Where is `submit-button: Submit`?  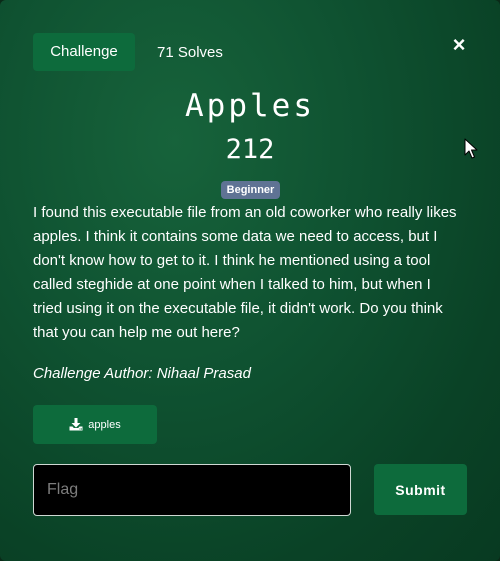
submit-button: Submit is located at coordinates (420, 489).